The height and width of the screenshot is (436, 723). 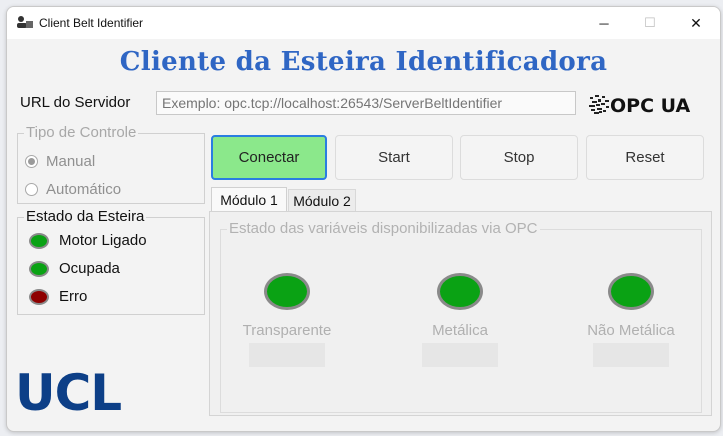 I want to click on window-title: Client Belt Identifier, so click(x=91, y=23).